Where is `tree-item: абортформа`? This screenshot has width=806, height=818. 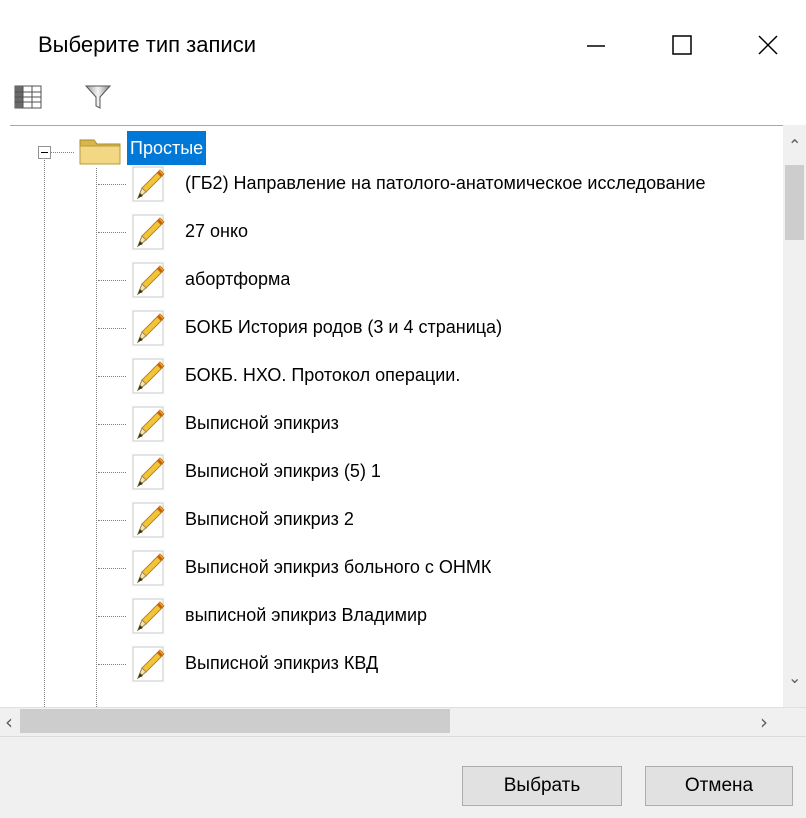
tree-item: абортформа is located at coordinates (237, 279).